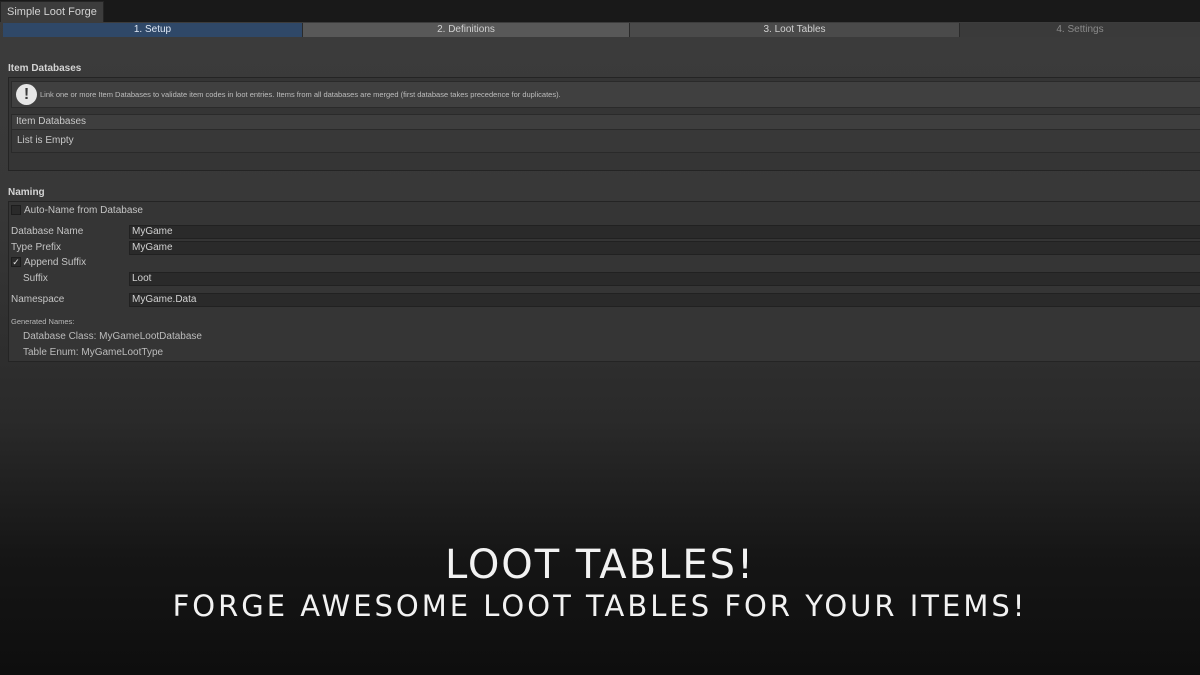 The height and width of the screenshot is (675, 1200). Describe the element at coordinates (45, 68) in the screenshot. I see `item-databases-section-title: Item Databases` at that location.